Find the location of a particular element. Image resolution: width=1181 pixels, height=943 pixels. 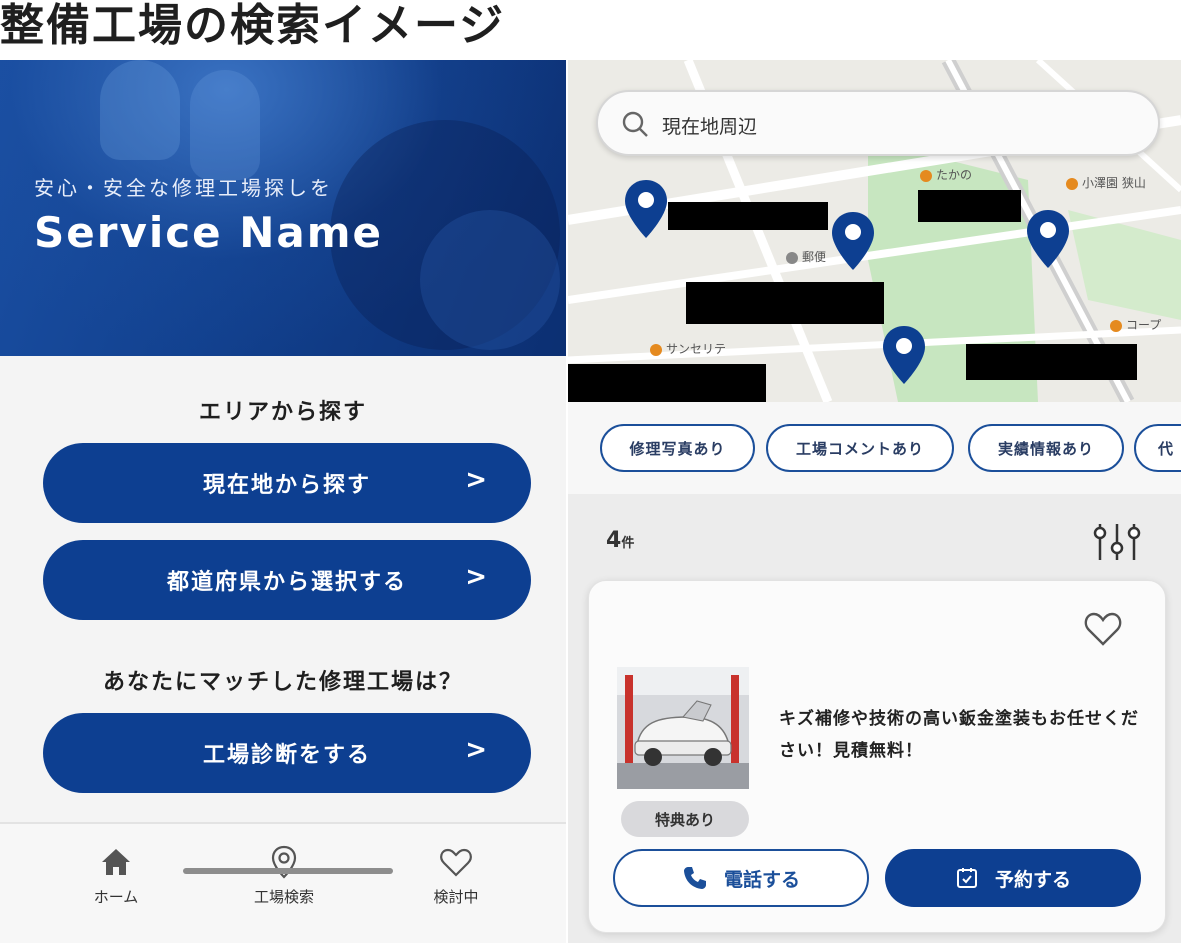

match-heading: あなたにマッチした修理工場は？ is located at coordinates (282, 682).